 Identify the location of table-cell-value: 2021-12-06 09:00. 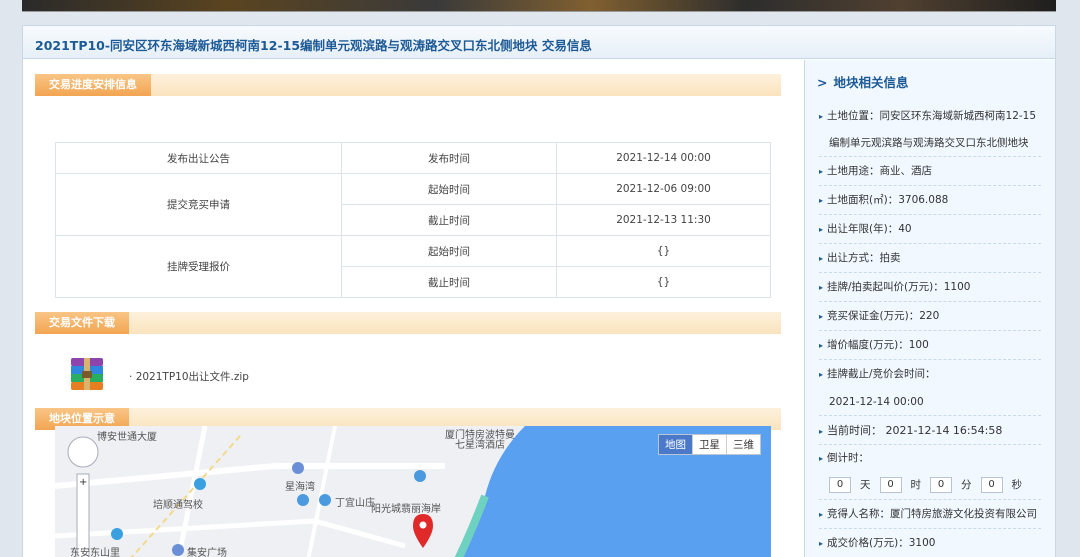
(663, 189).